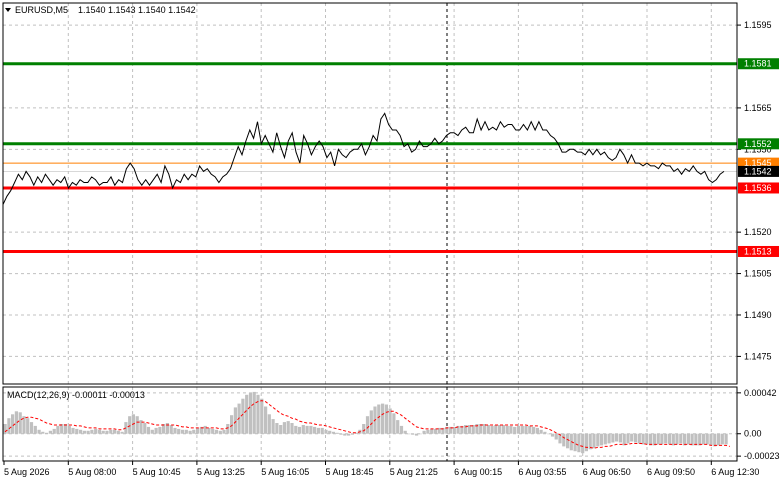  What do you see at coordinates (760, 393) in the screenshot?
I see `macd-axis-label: 0.00042` at bounding box center [760, 393].